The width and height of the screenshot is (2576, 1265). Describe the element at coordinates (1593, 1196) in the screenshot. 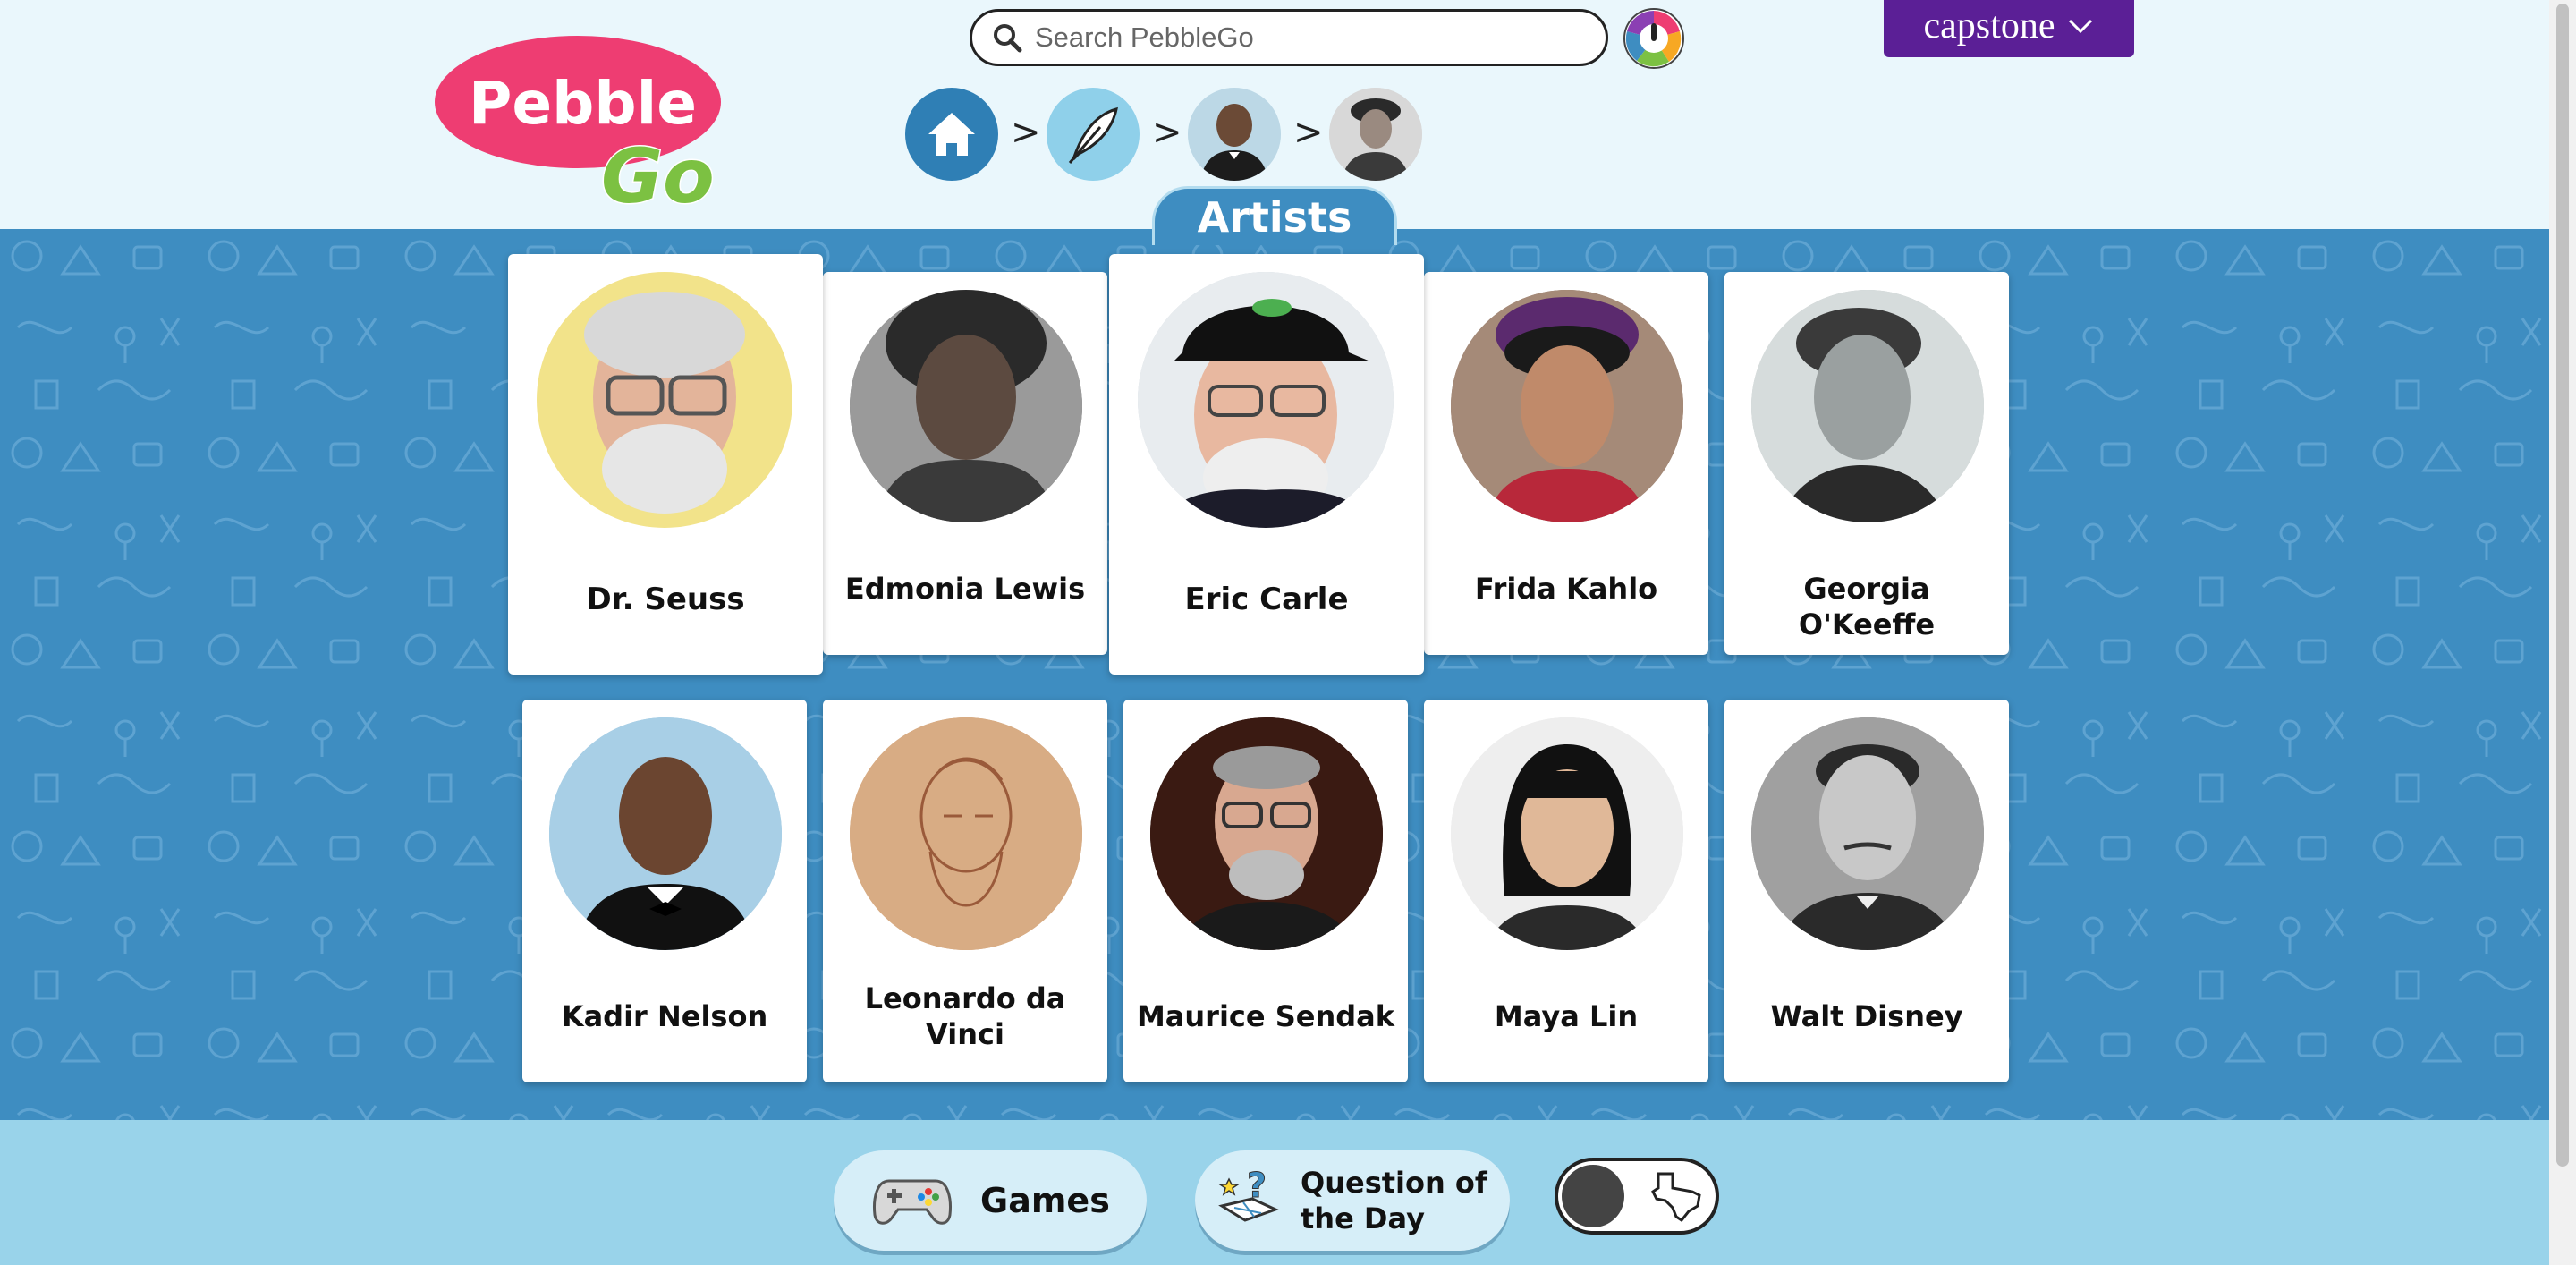

I see `toggle-knob` at that location.